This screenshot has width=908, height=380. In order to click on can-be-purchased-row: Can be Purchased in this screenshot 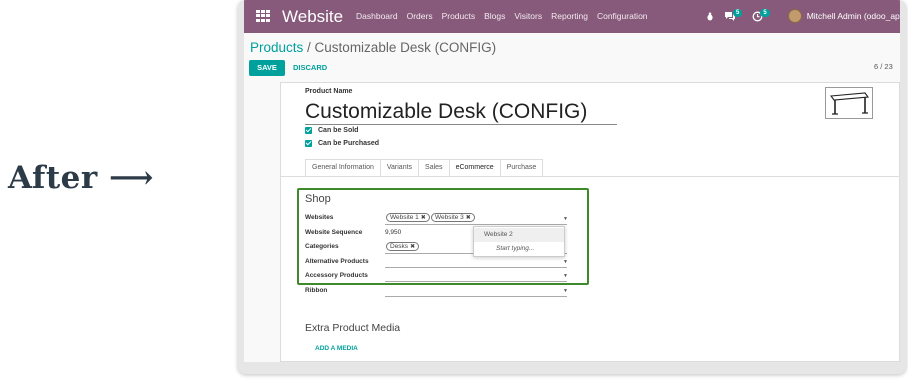, I will do `click(342, 143)`.